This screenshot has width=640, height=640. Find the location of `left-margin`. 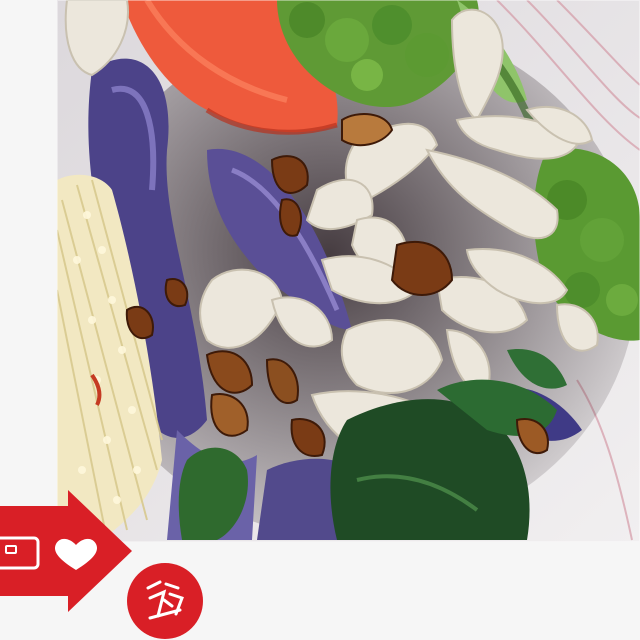

left-margin is located at coordinates (28, 271).